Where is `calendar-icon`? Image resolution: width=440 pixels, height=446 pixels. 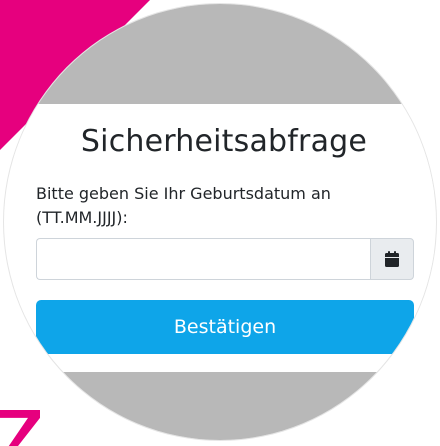
calendar-icon is located at coordinates (392, 259).